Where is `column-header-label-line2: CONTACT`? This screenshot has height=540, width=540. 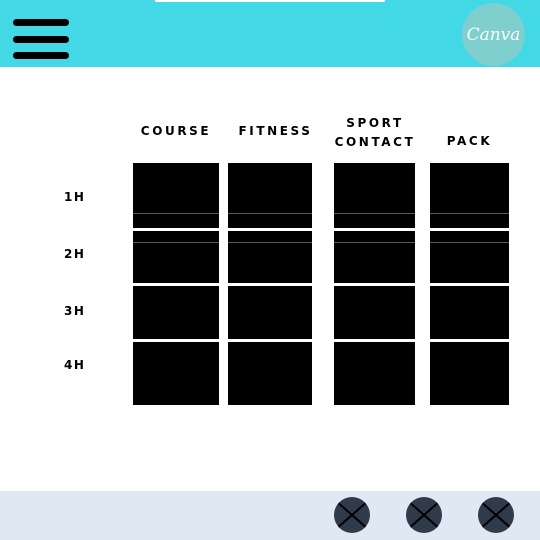 column-header-label-line2: CONTACT is located at coordinates (375, 142).